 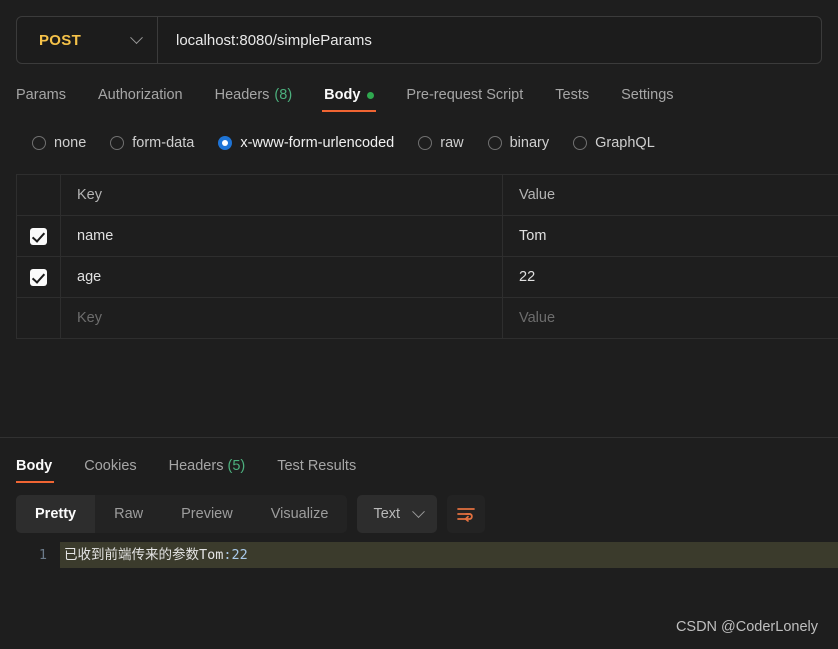 I want to click on body-type-form-data: form-data, so click(x=152, y=143).